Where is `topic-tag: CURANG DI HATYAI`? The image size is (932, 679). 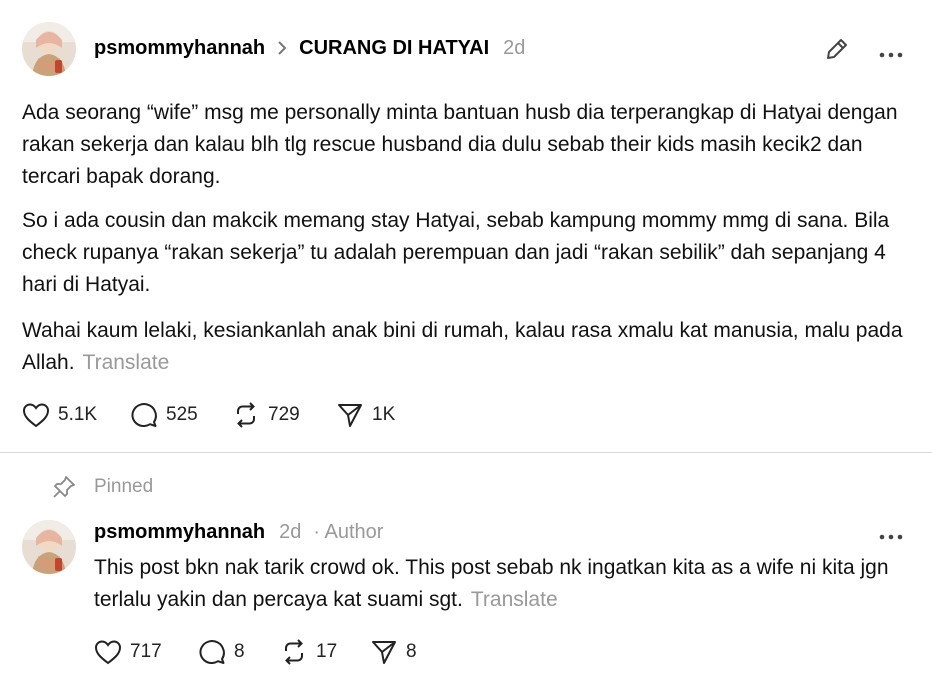 topic-tag: CURANG DI HATYAI is located at coordinates (394, 48).